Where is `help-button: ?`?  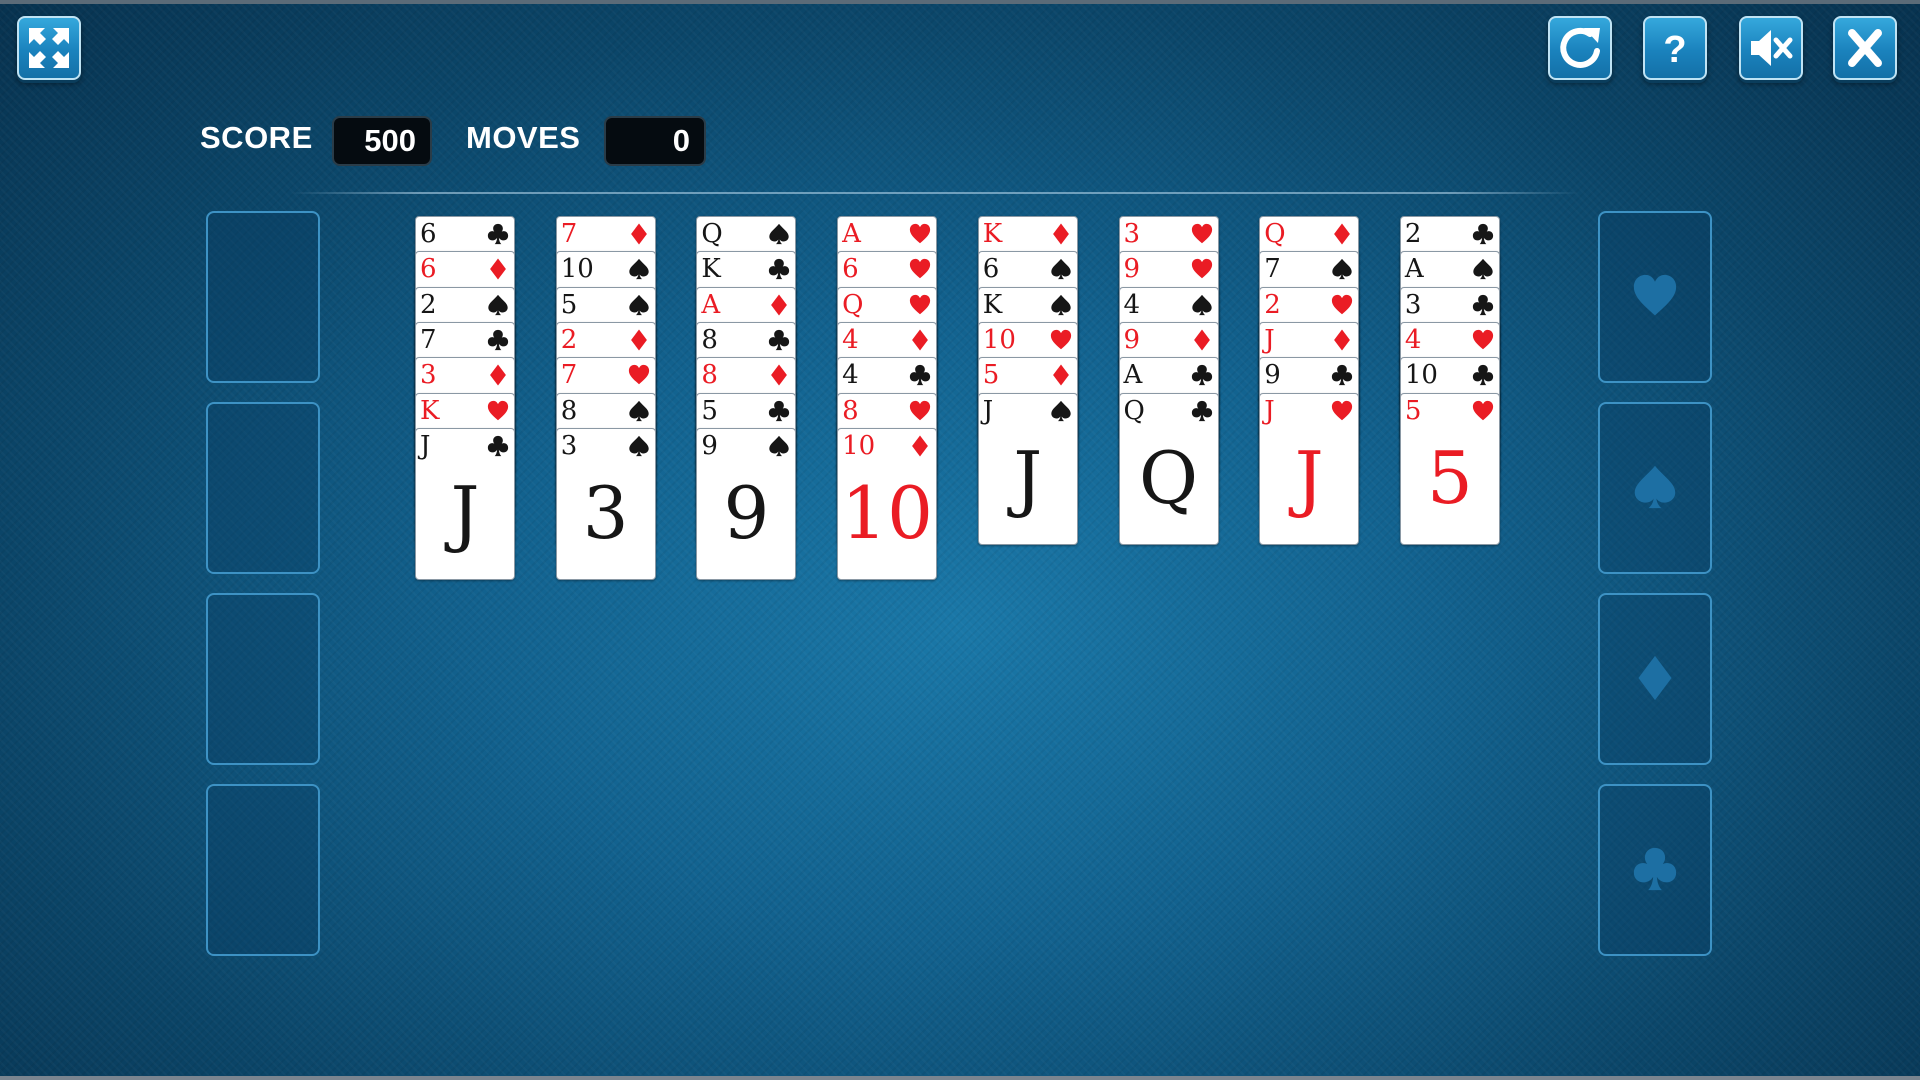 help-button: ? is located at coordinates (1675, 48).